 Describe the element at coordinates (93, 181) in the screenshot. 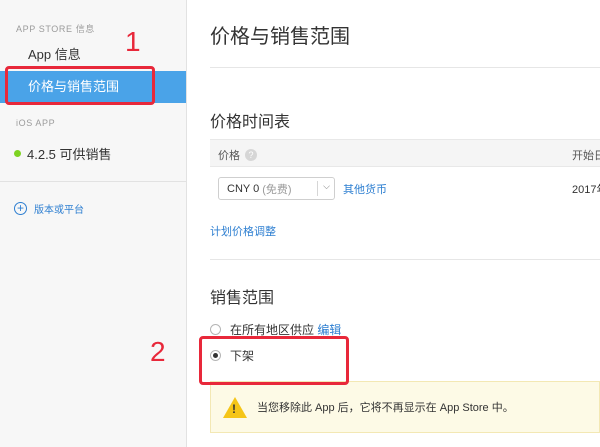

I see `sidebar-divider` at that location.